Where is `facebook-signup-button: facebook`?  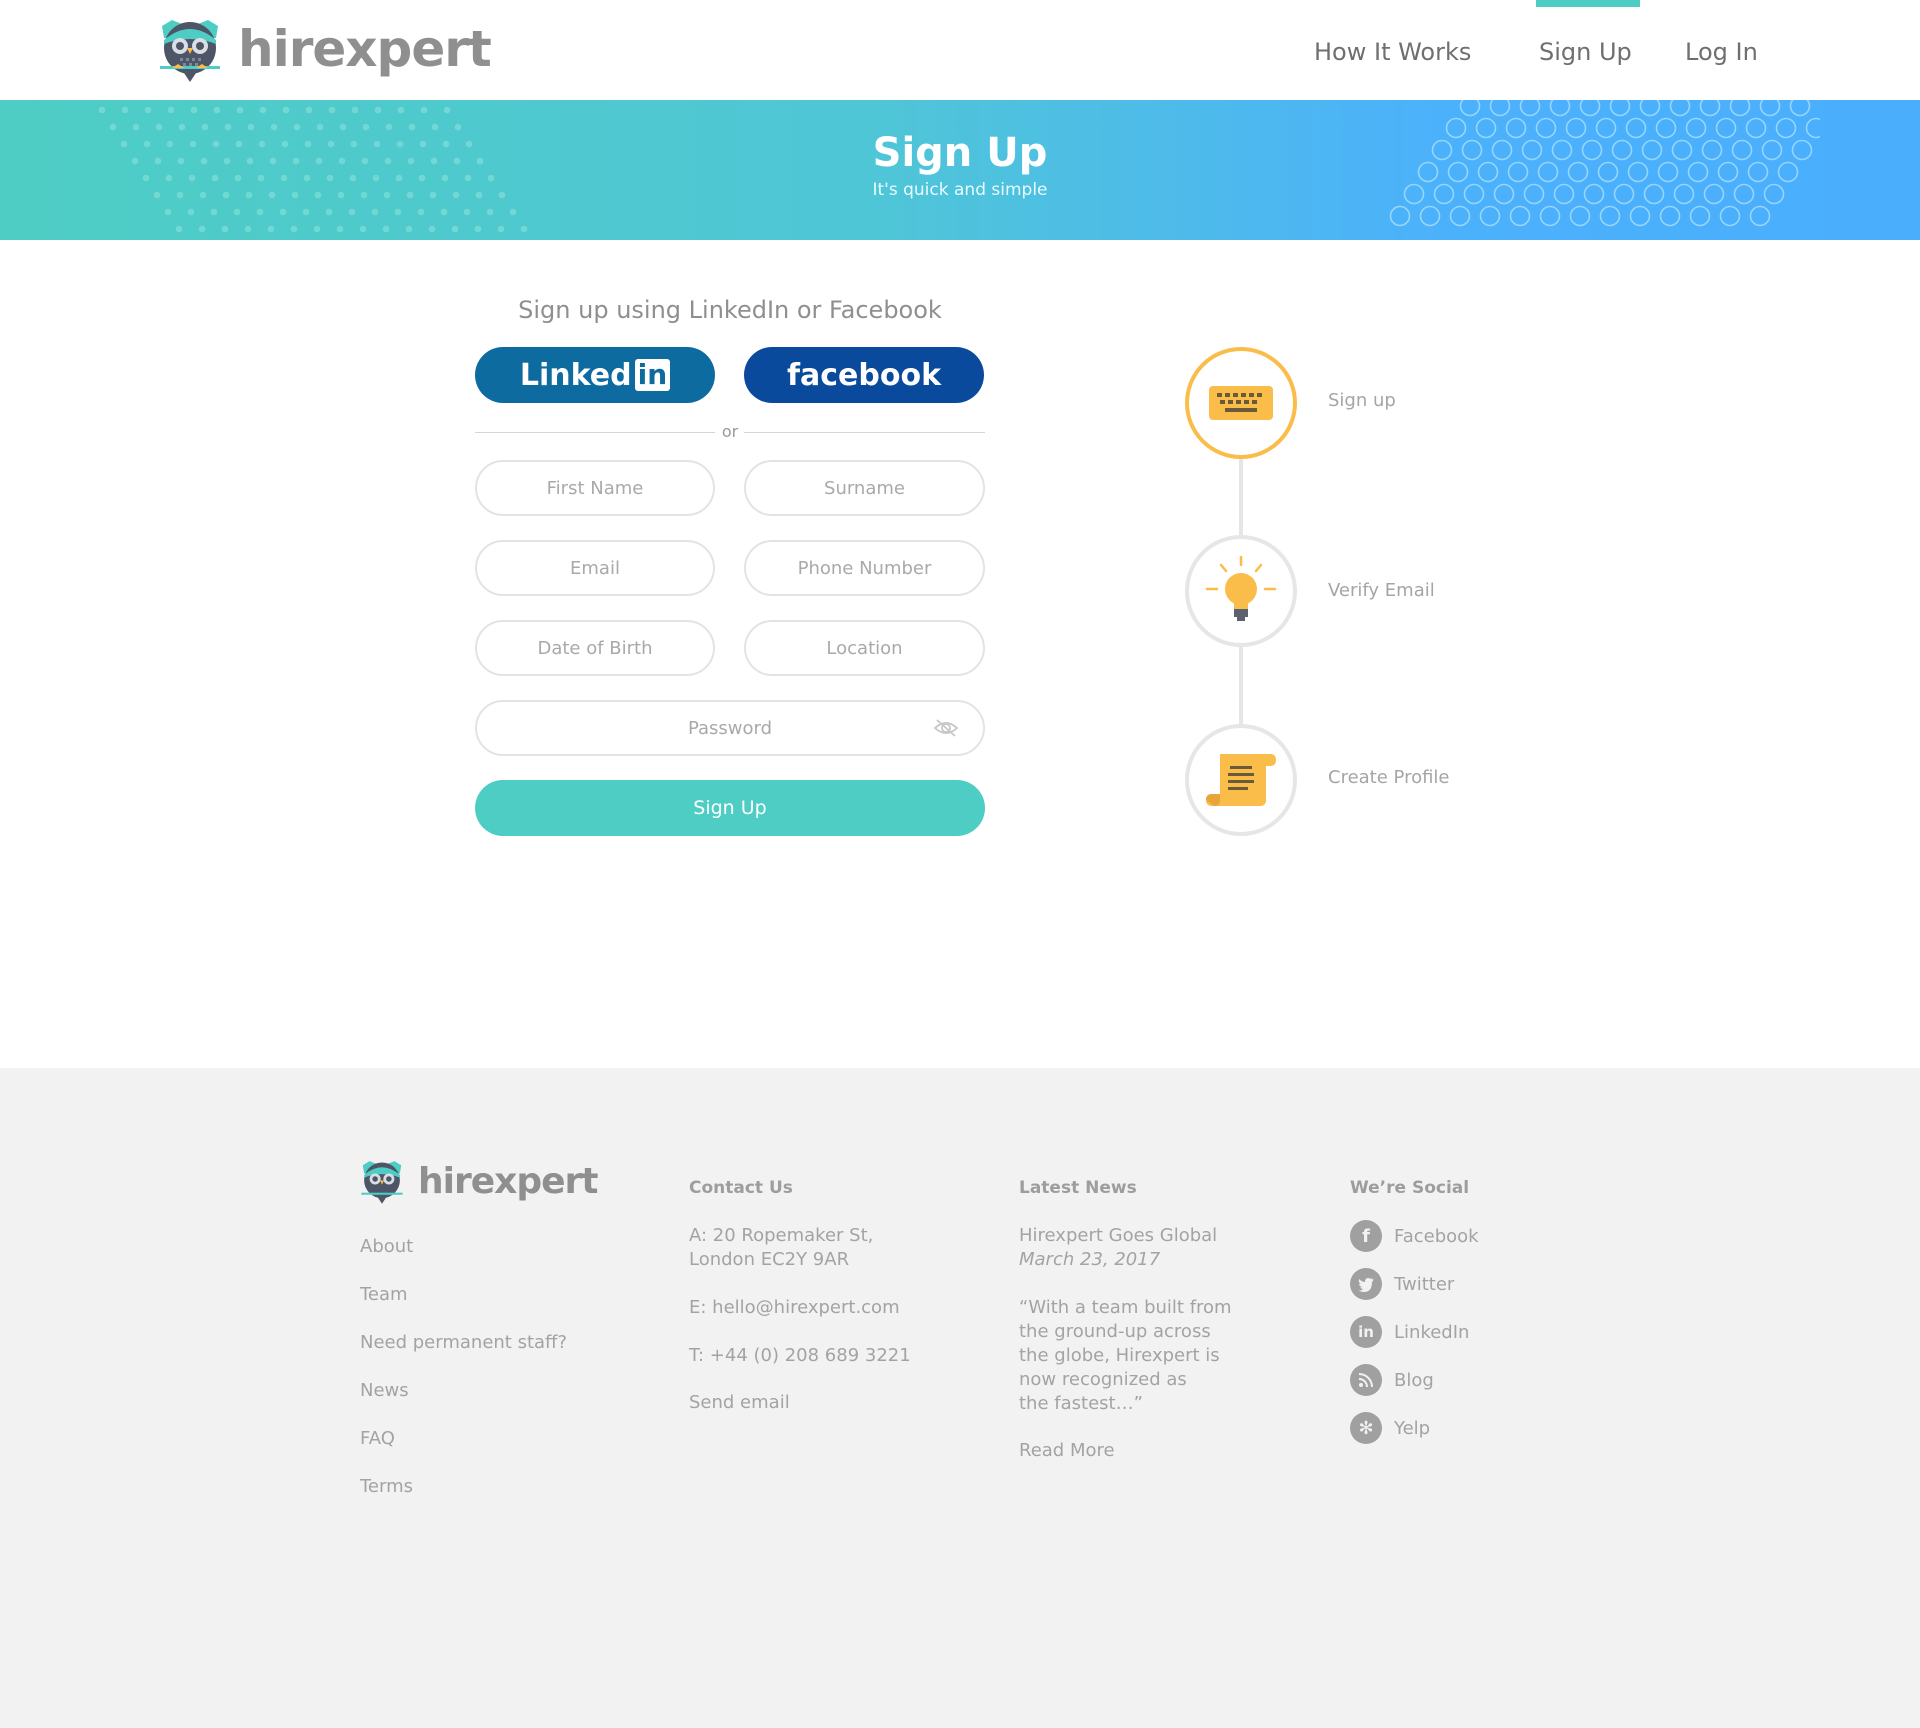 facebook-signup-button: facebook is located at coordinates (864, 375).